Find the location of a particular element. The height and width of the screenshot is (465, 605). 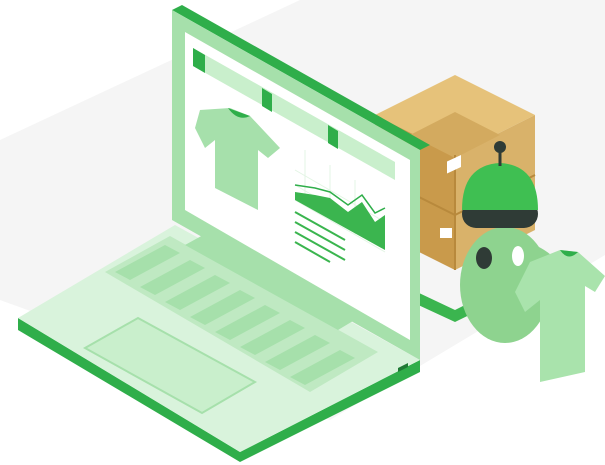

robot-eye-right is located at coordinates (518, 256).